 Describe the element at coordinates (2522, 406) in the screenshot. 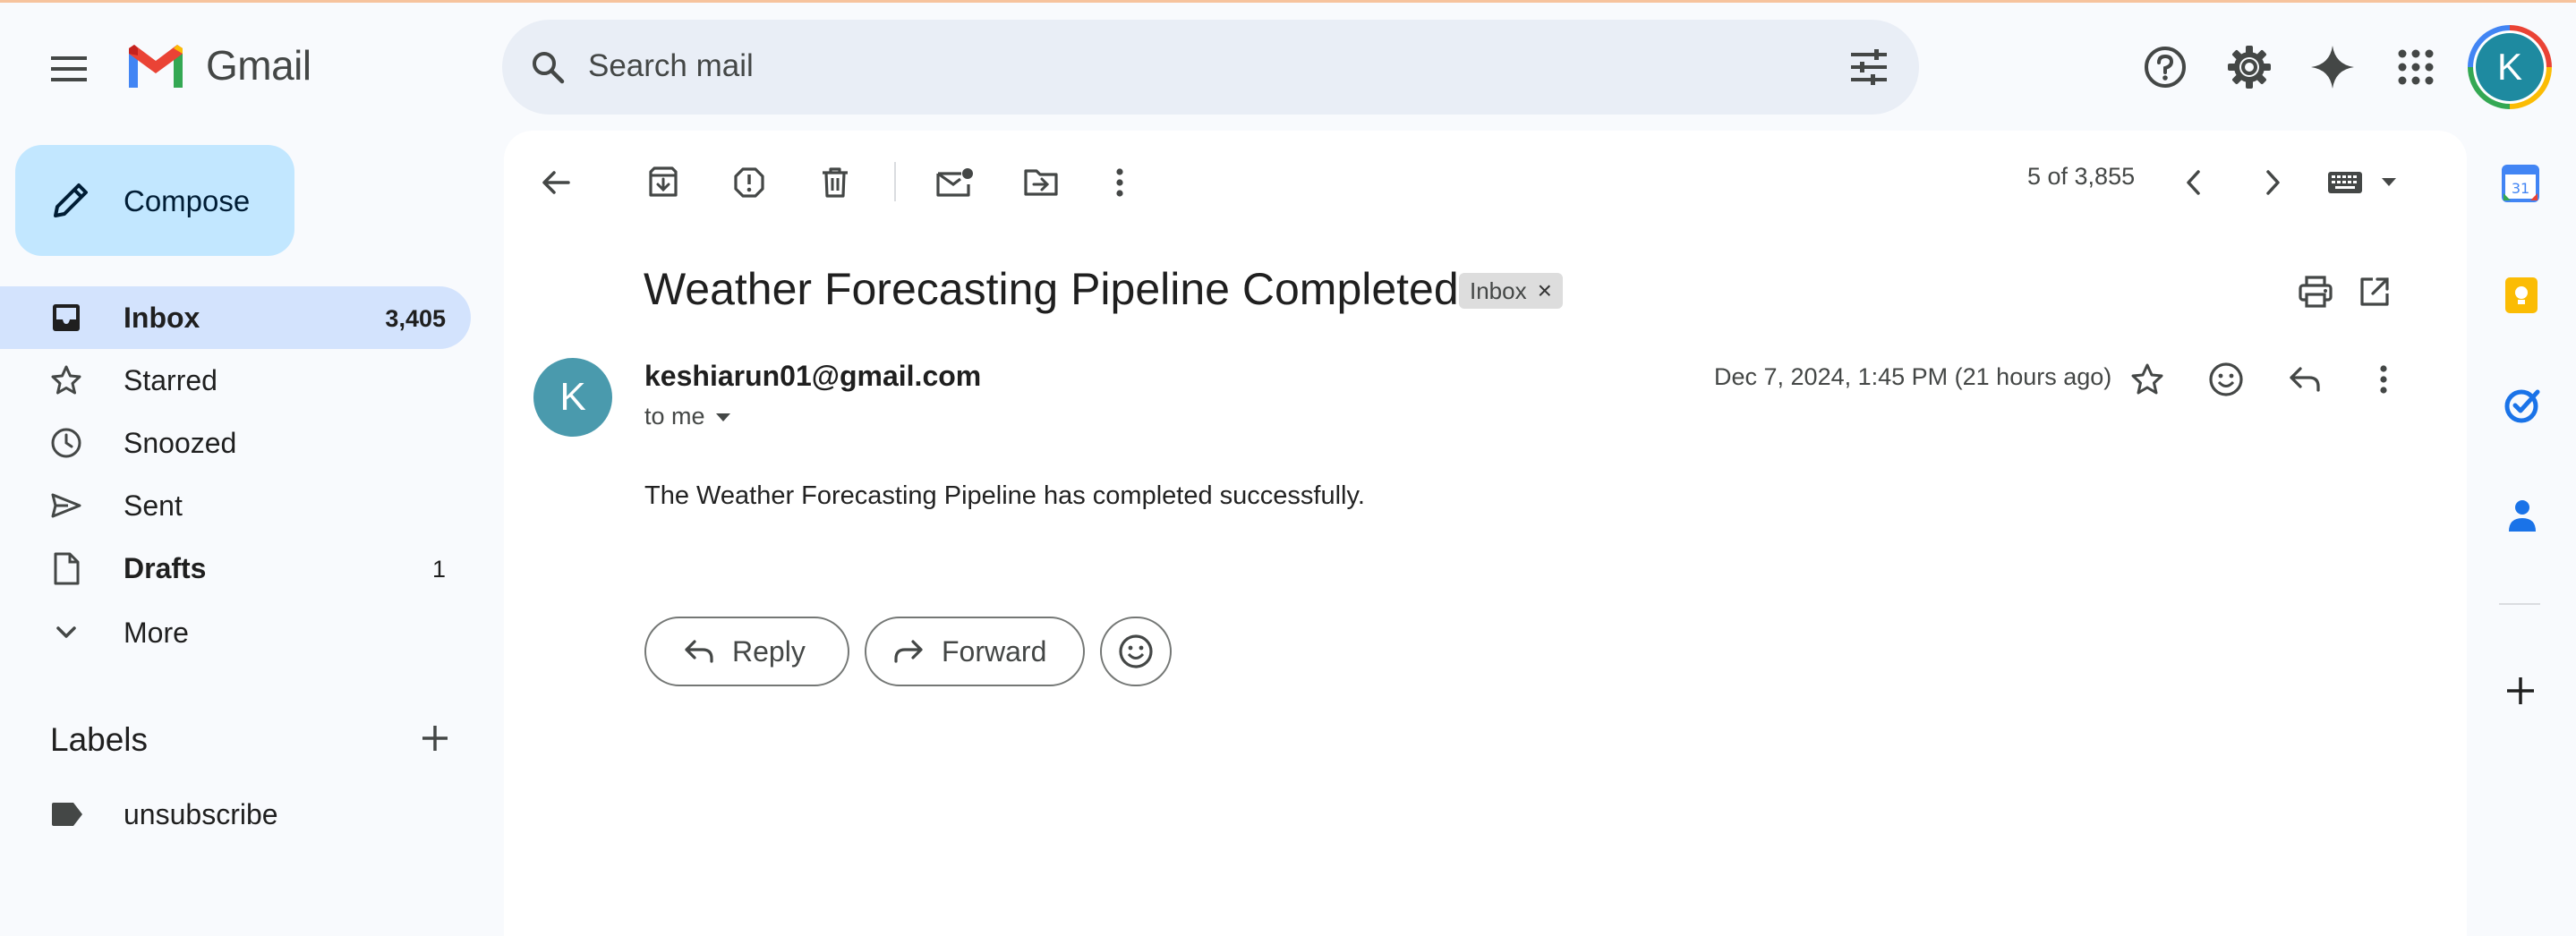

I see `tasks-icon` at that location.